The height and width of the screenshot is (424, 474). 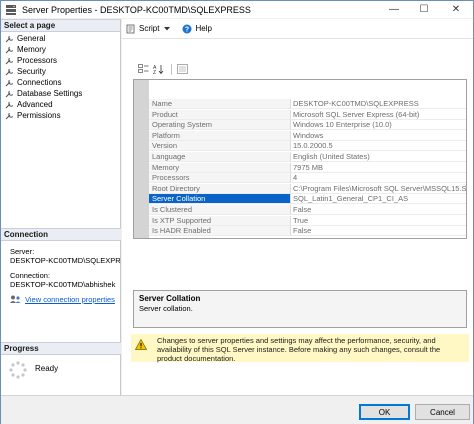 What do you see at coordinates (39, 82) in the screenshot?
I see `page-item-label: Connections` at bounding box center [39, 82].